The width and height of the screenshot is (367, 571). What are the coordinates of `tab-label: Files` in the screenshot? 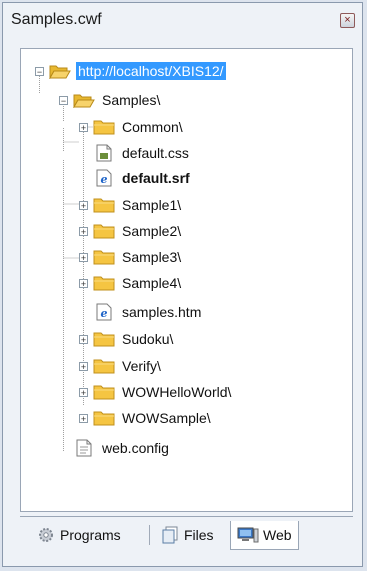 It's located at (199, 535).